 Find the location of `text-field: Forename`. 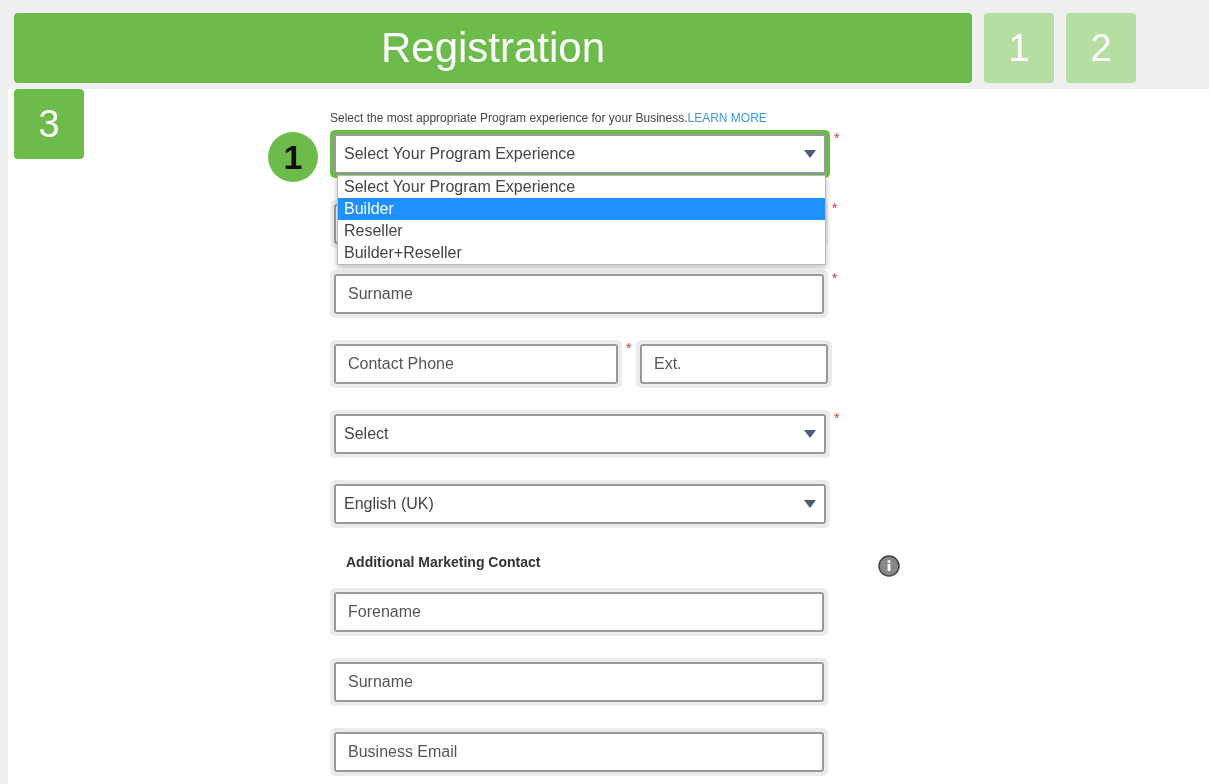

text-field: Forename is located at coordinates (579, 612).